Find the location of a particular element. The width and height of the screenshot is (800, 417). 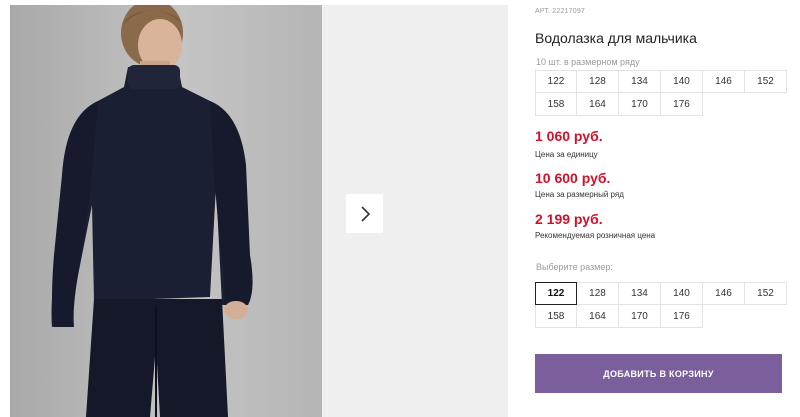

pack-size-cell: 134 is located at coordinates (640, 81).